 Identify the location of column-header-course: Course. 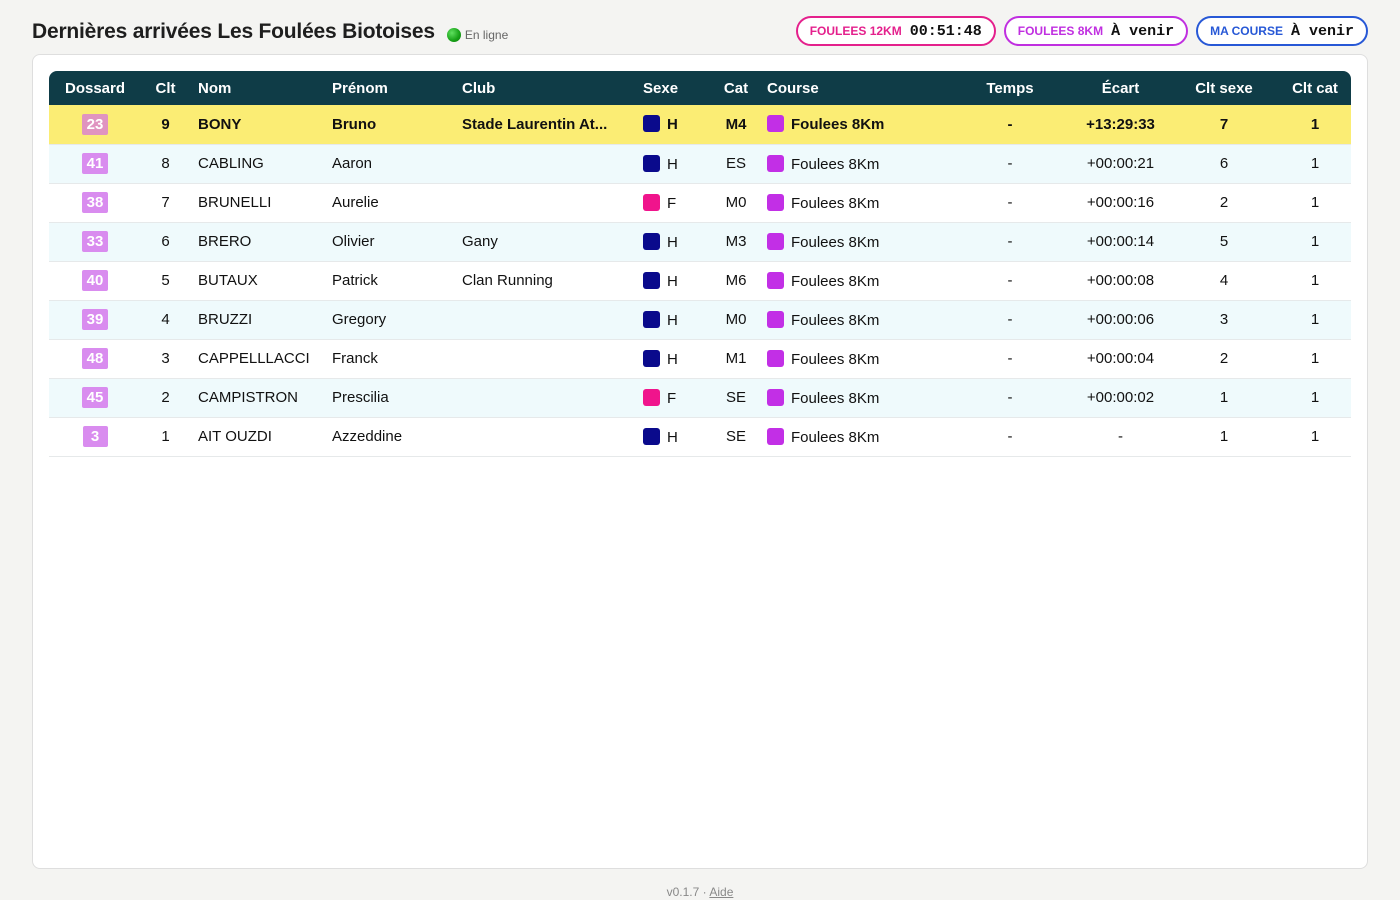
(855, 88).